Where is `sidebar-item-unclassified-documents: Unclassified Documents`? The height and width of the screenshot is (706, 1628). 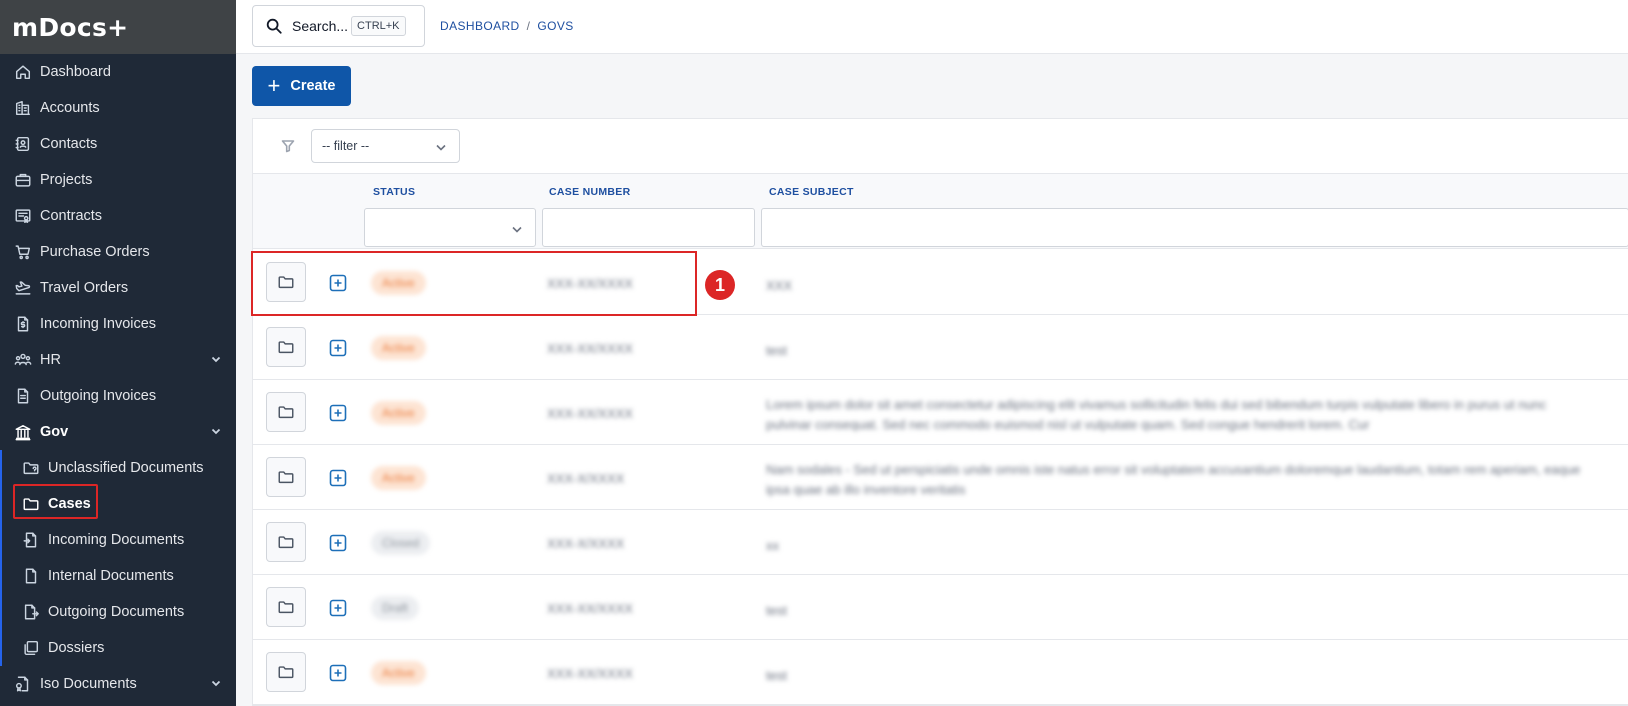 sidebar-item-unclassified-documents: Unclassified Documents is located at coordinates (118, 468).